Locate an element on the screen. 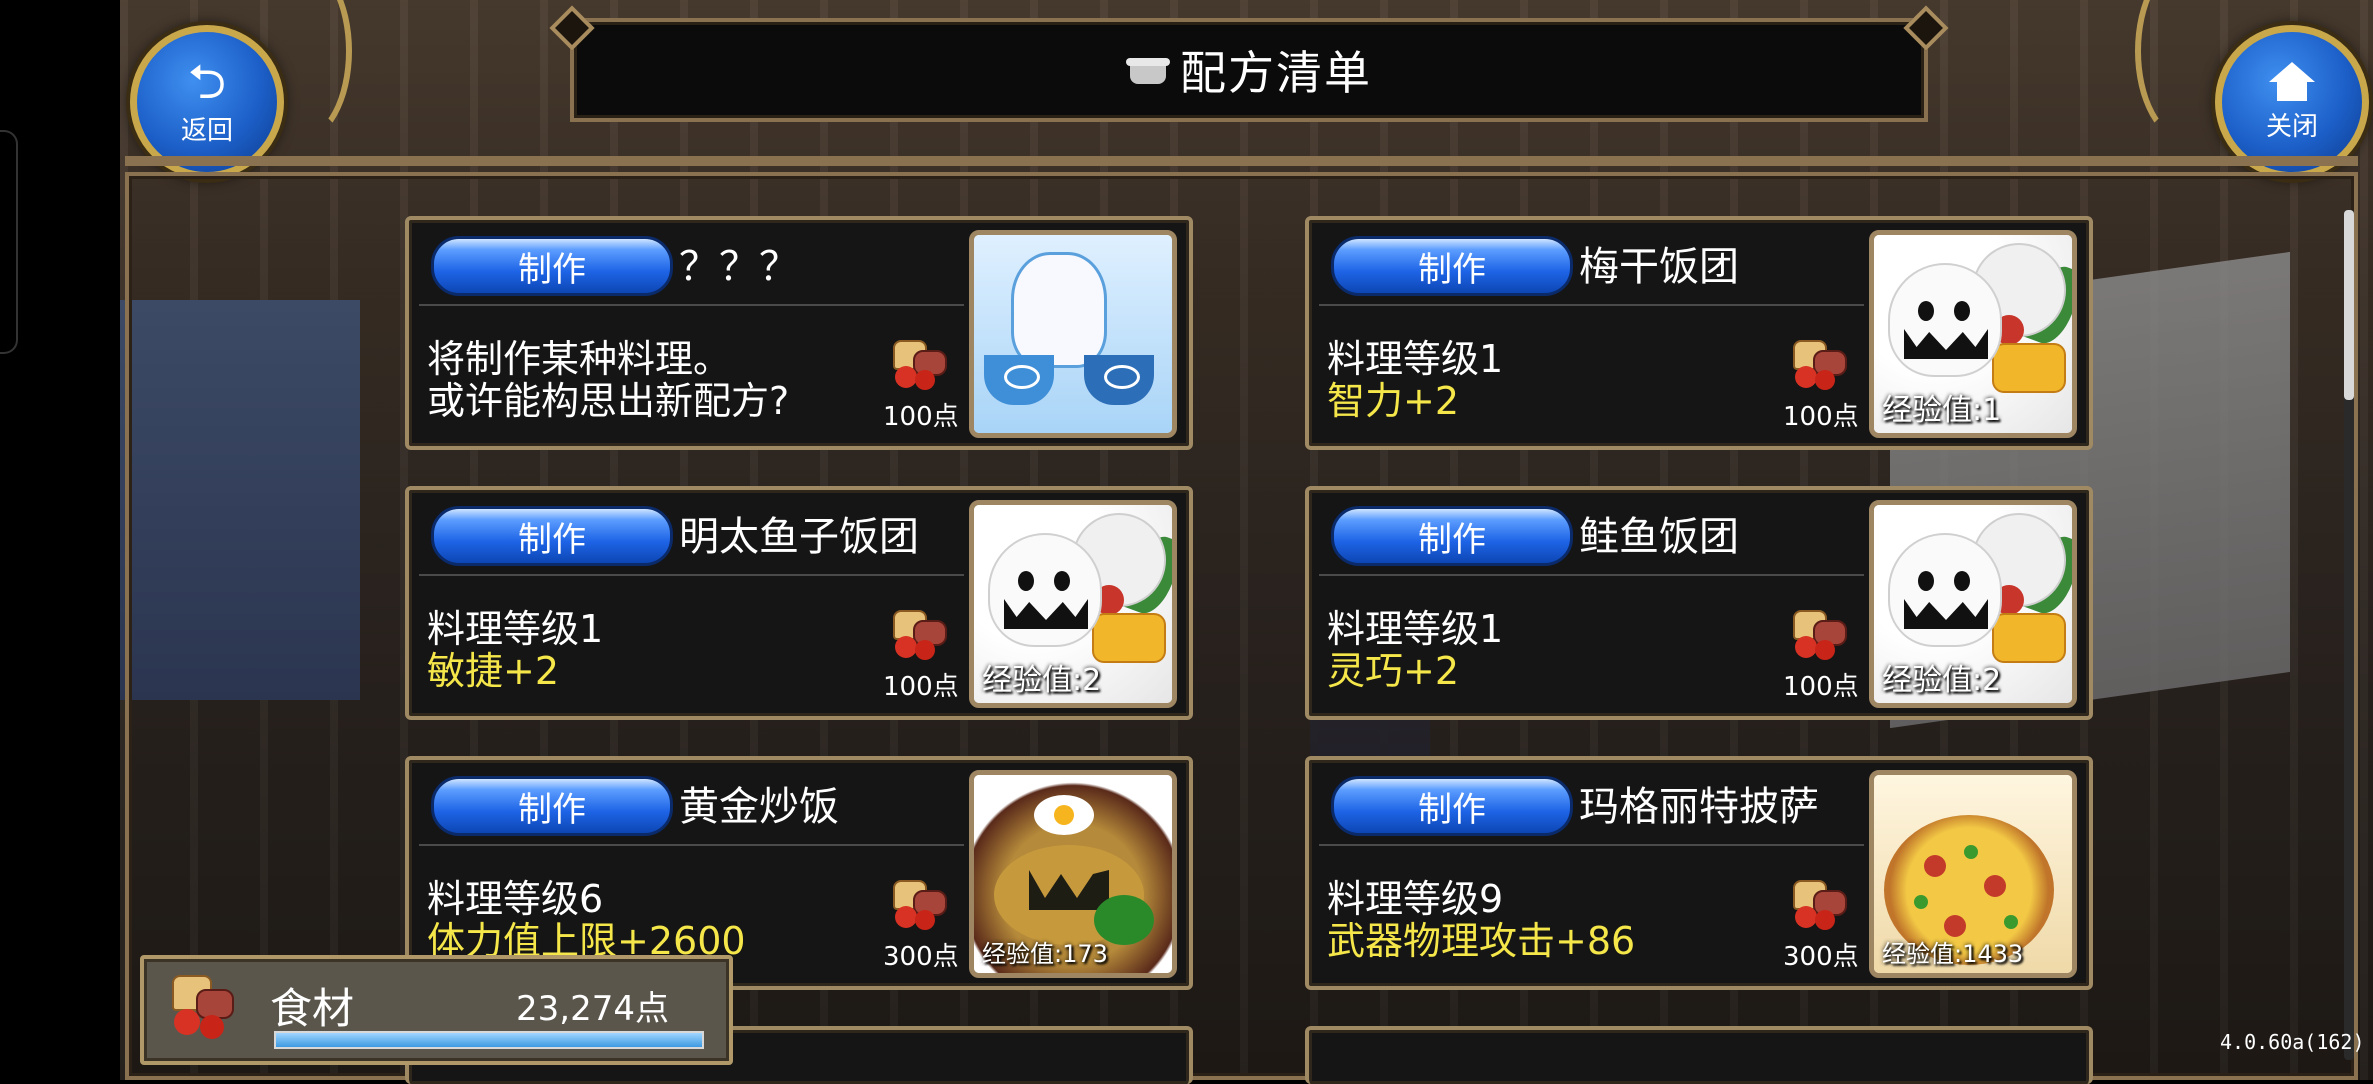 The height and width of the screenshot is (1084, 2373). recipe-name: 梅干饭团 is located at coordinates (1659, 267).